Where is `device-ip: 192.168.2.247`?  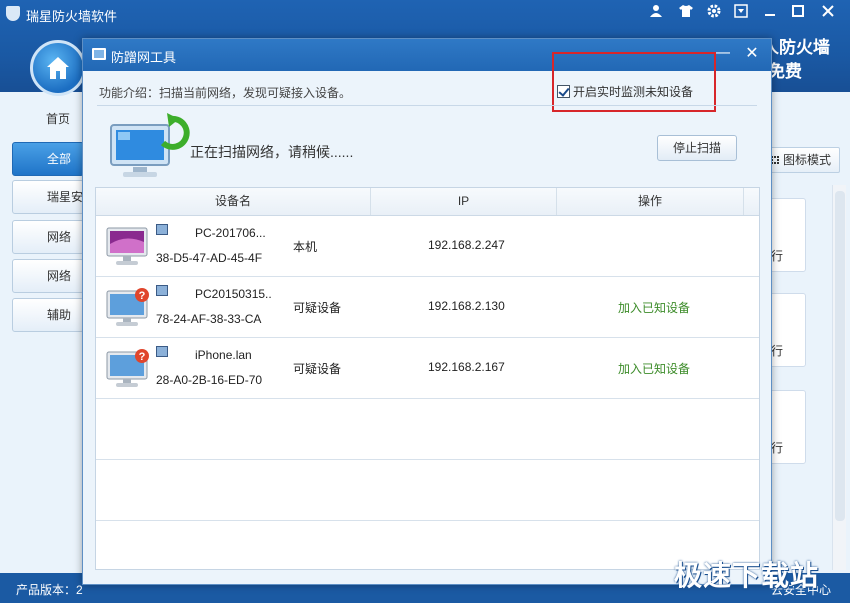 device-ip: 192.168.2.247 is located at coordinates (466, 245).